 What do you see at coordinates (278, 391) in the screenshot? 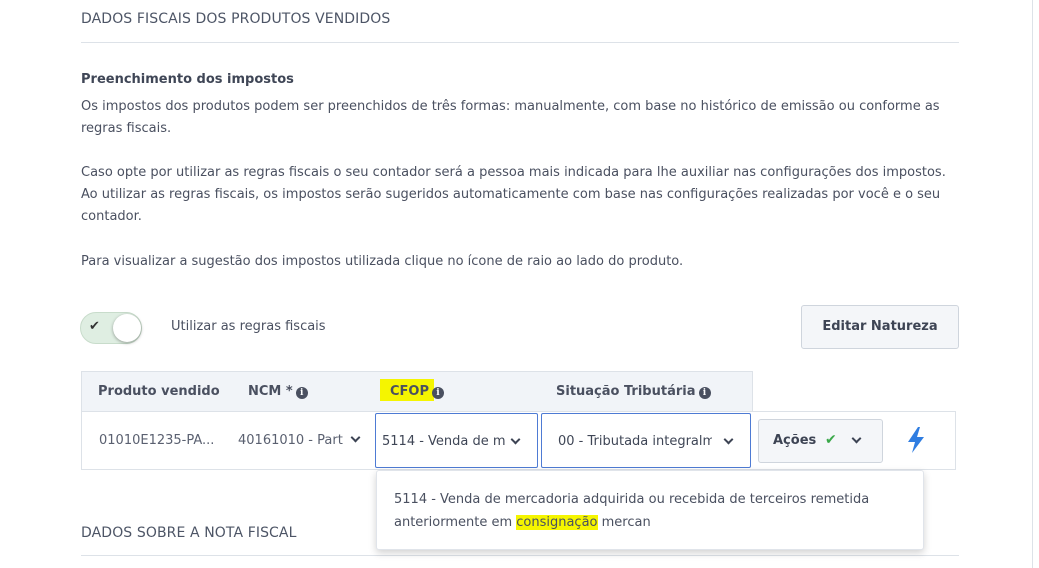
I see `column-header-ncm: NCM * i` at bounding box center [278, 391].